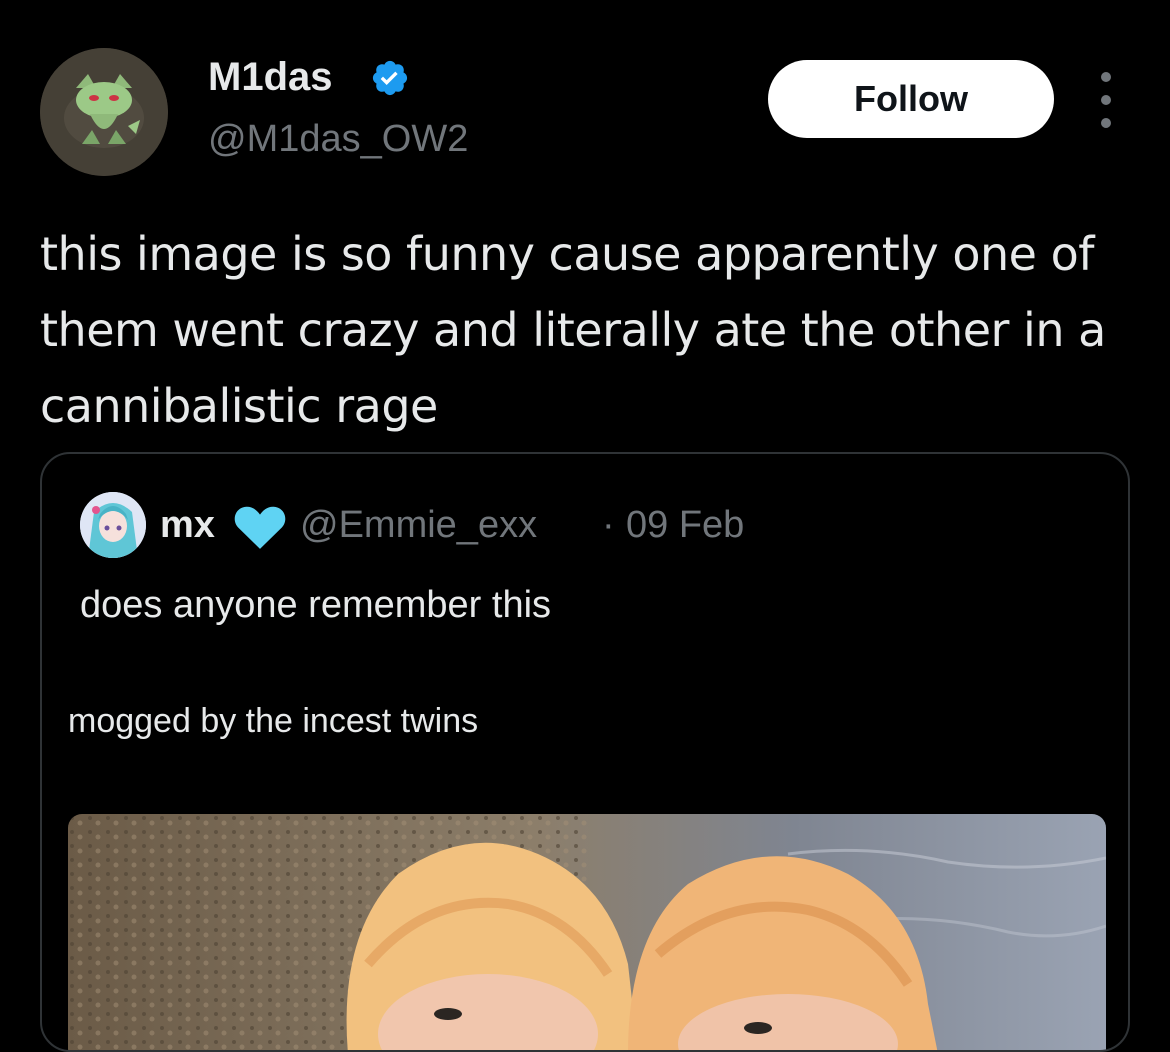 This screenshot has width=1170, height=1052. I want to click on light-blue-heart-icon, so click(260, 527).